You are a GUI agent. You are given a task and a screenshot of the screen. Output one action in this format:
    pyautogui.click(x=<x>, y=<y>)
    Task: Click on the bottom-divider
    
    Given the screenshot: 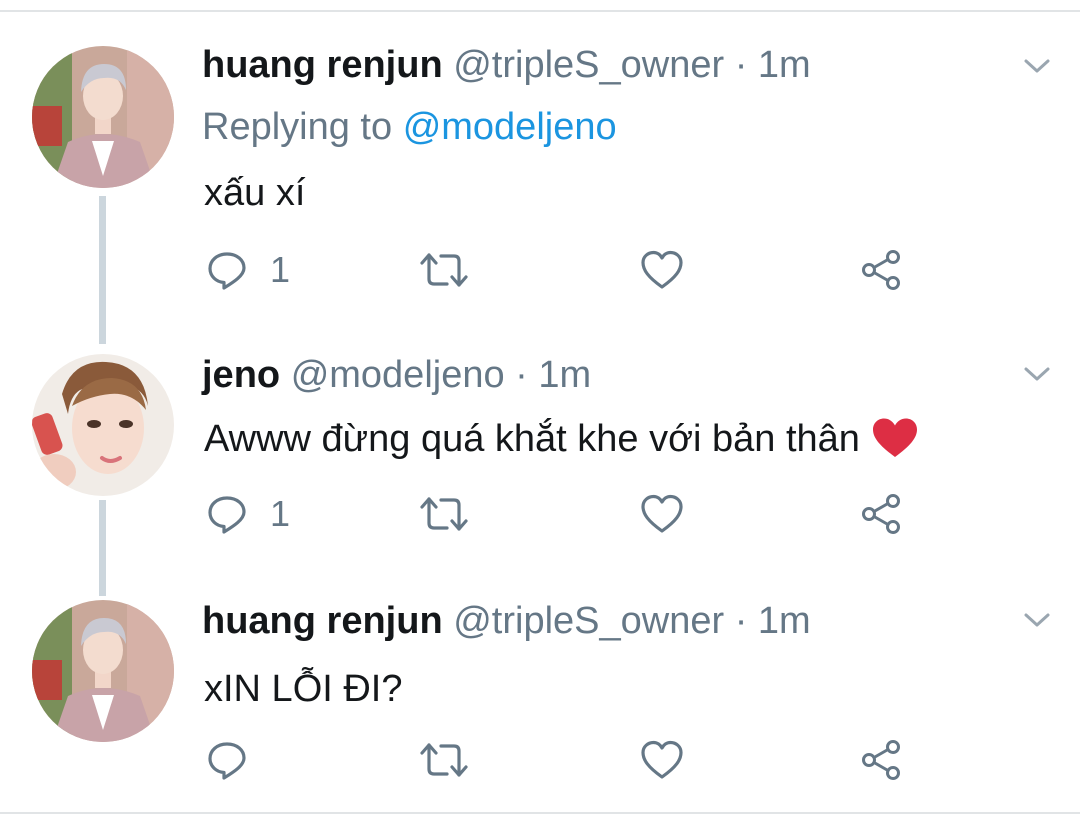 What is the action you would take?
    pyautogui.click(x=540, y=813)
    